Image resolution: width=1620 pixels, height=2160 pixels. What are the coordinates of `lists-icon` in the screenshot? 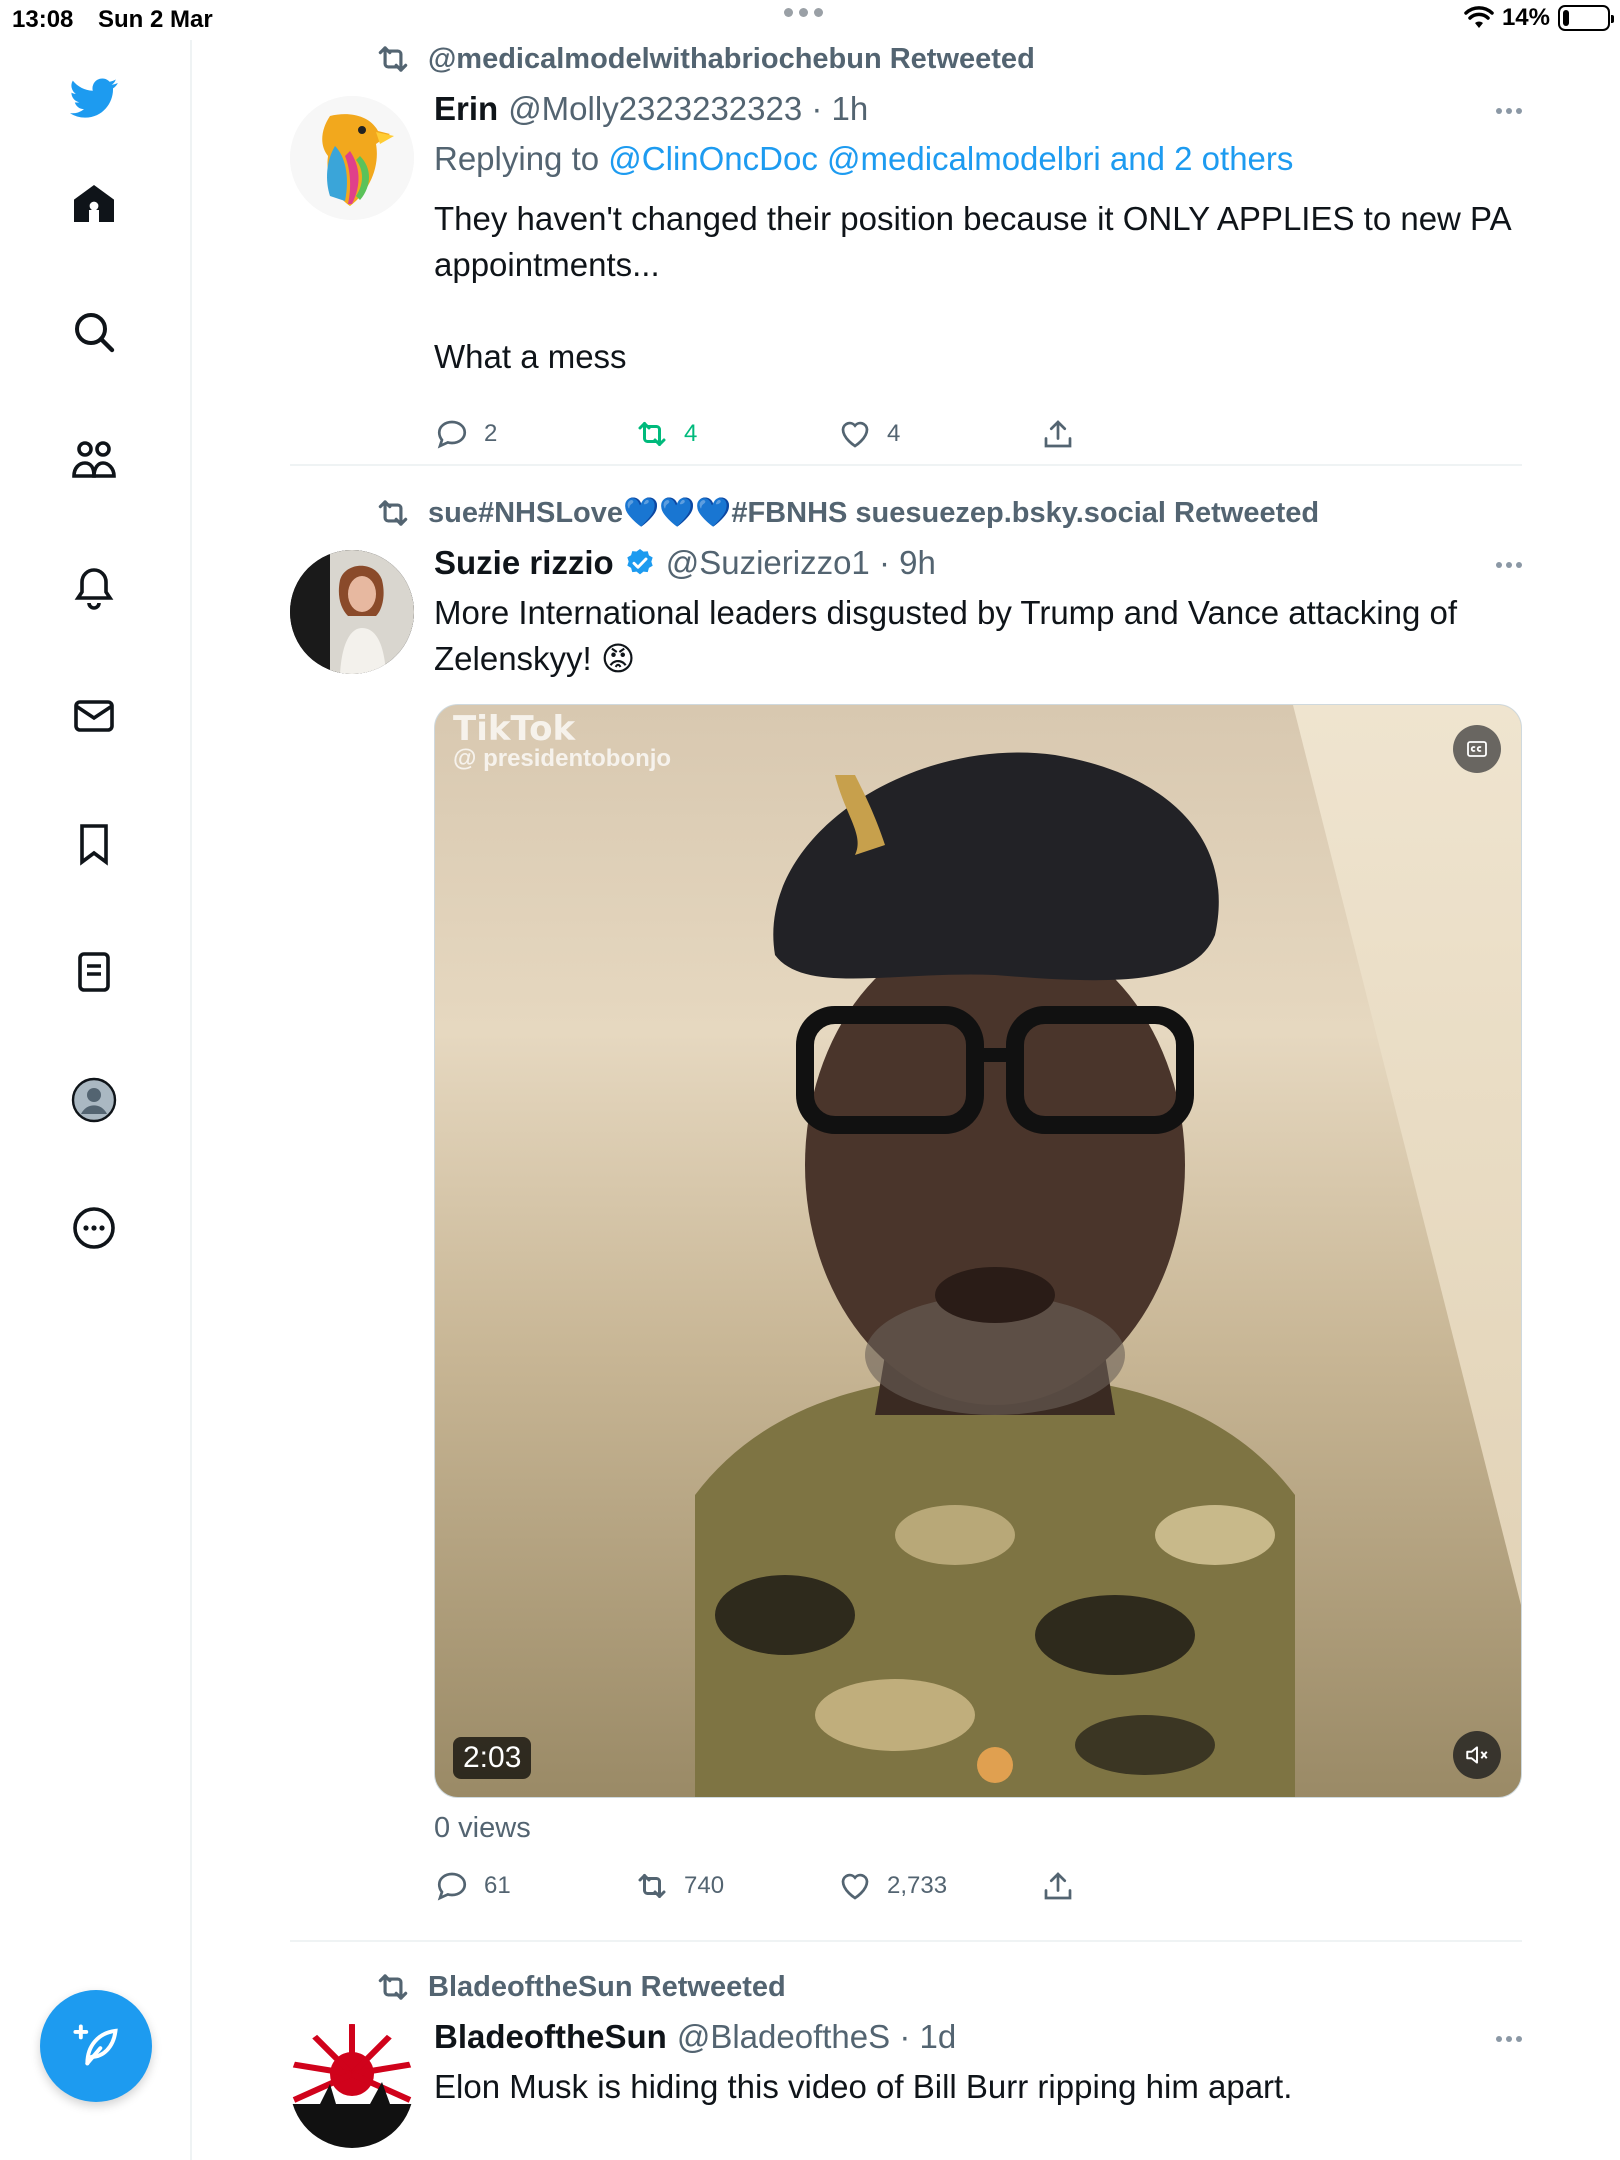 It's located at (94, 972).